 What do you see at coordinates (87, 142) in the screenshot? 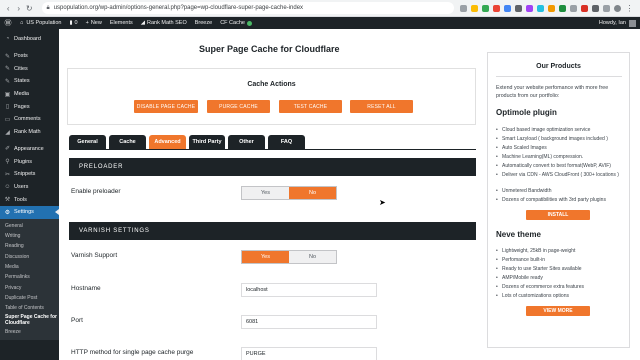
I see `tab-general: General` at bounding box center [87, 142].